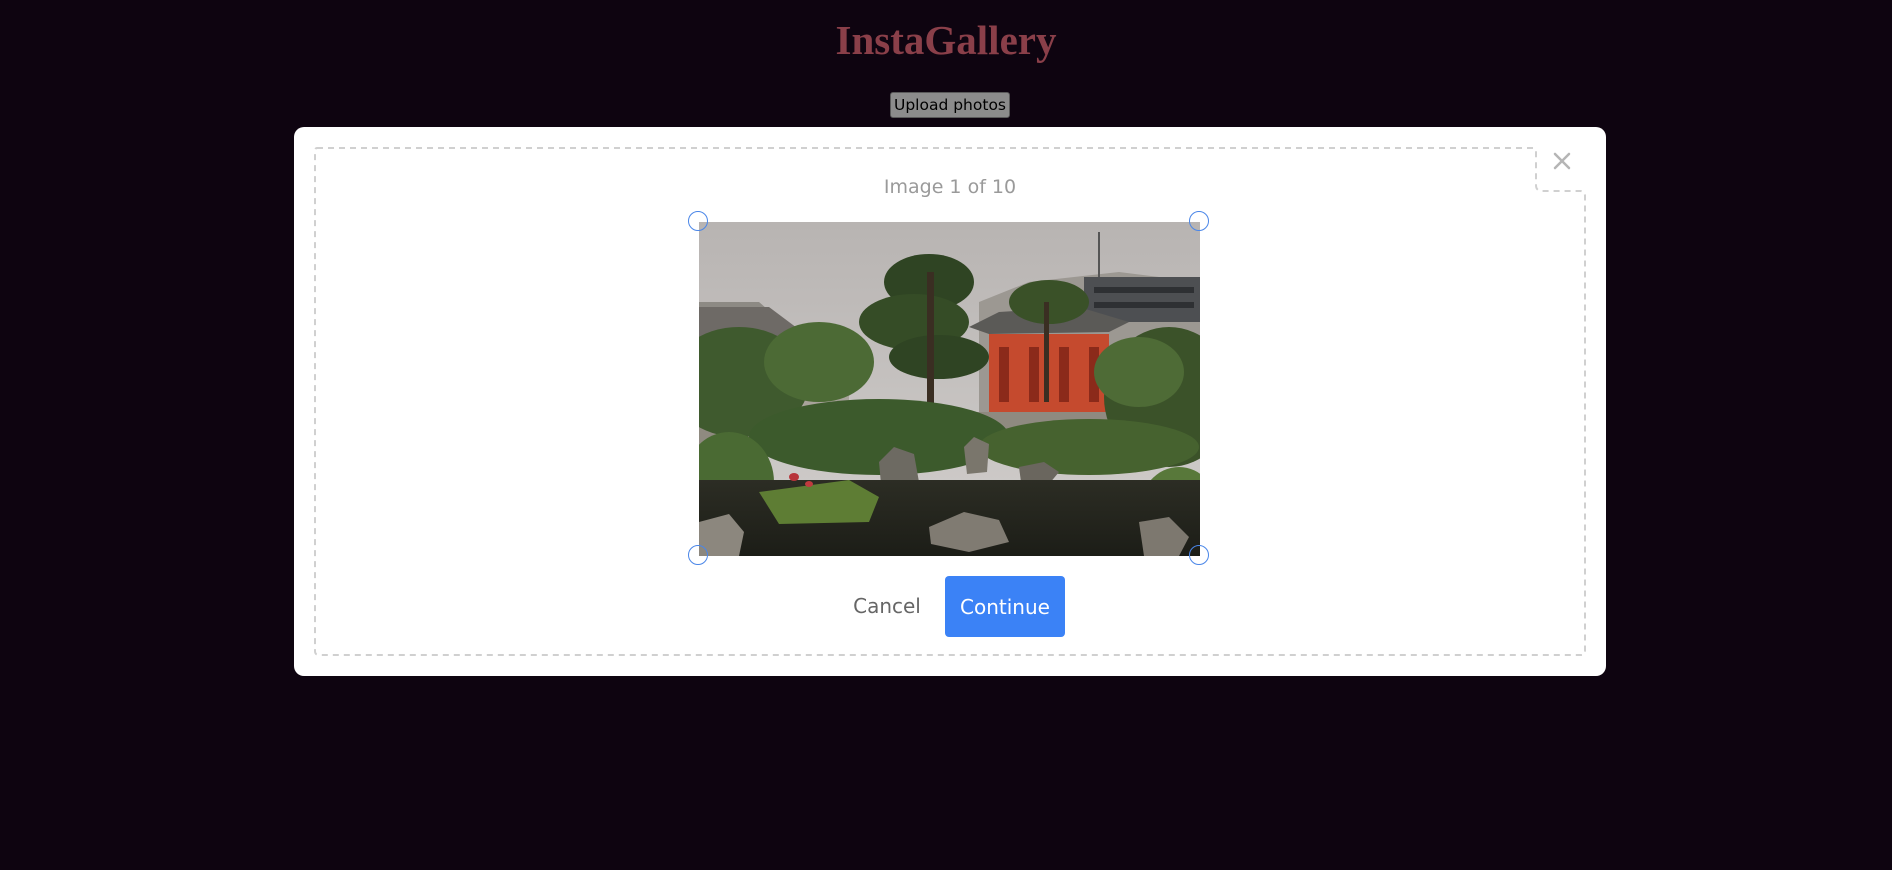 This screenshot has width=1892, height=870. I want to click on photo-preview, so click(949, 389).